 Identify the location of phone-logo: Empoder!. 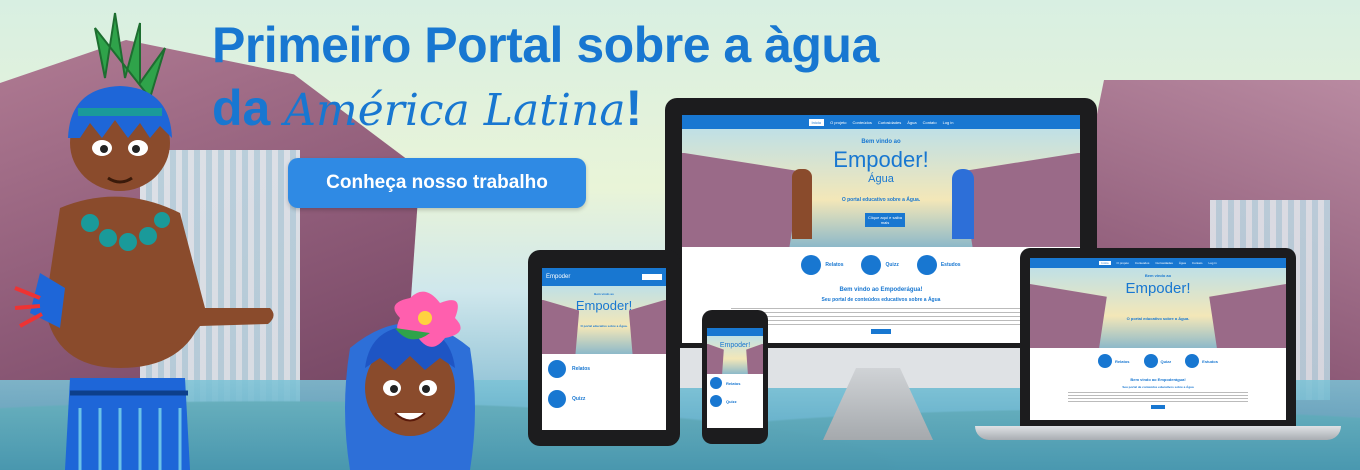
(735, 345).